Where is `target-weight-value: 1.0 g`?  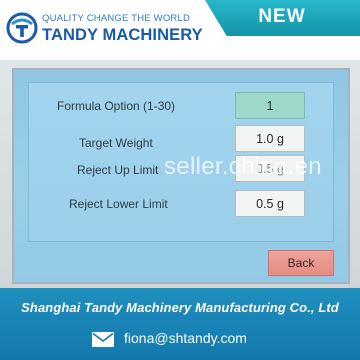
target-weight-value: 1.0 g is located at coordinates (270, 138).